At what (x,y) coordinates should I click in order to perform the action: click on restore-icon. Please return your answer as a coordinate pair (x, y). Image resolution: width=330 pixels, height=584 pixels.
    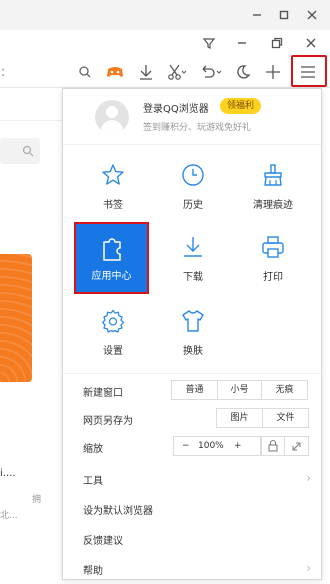
    Looking at the image, I should click on (277, 43).